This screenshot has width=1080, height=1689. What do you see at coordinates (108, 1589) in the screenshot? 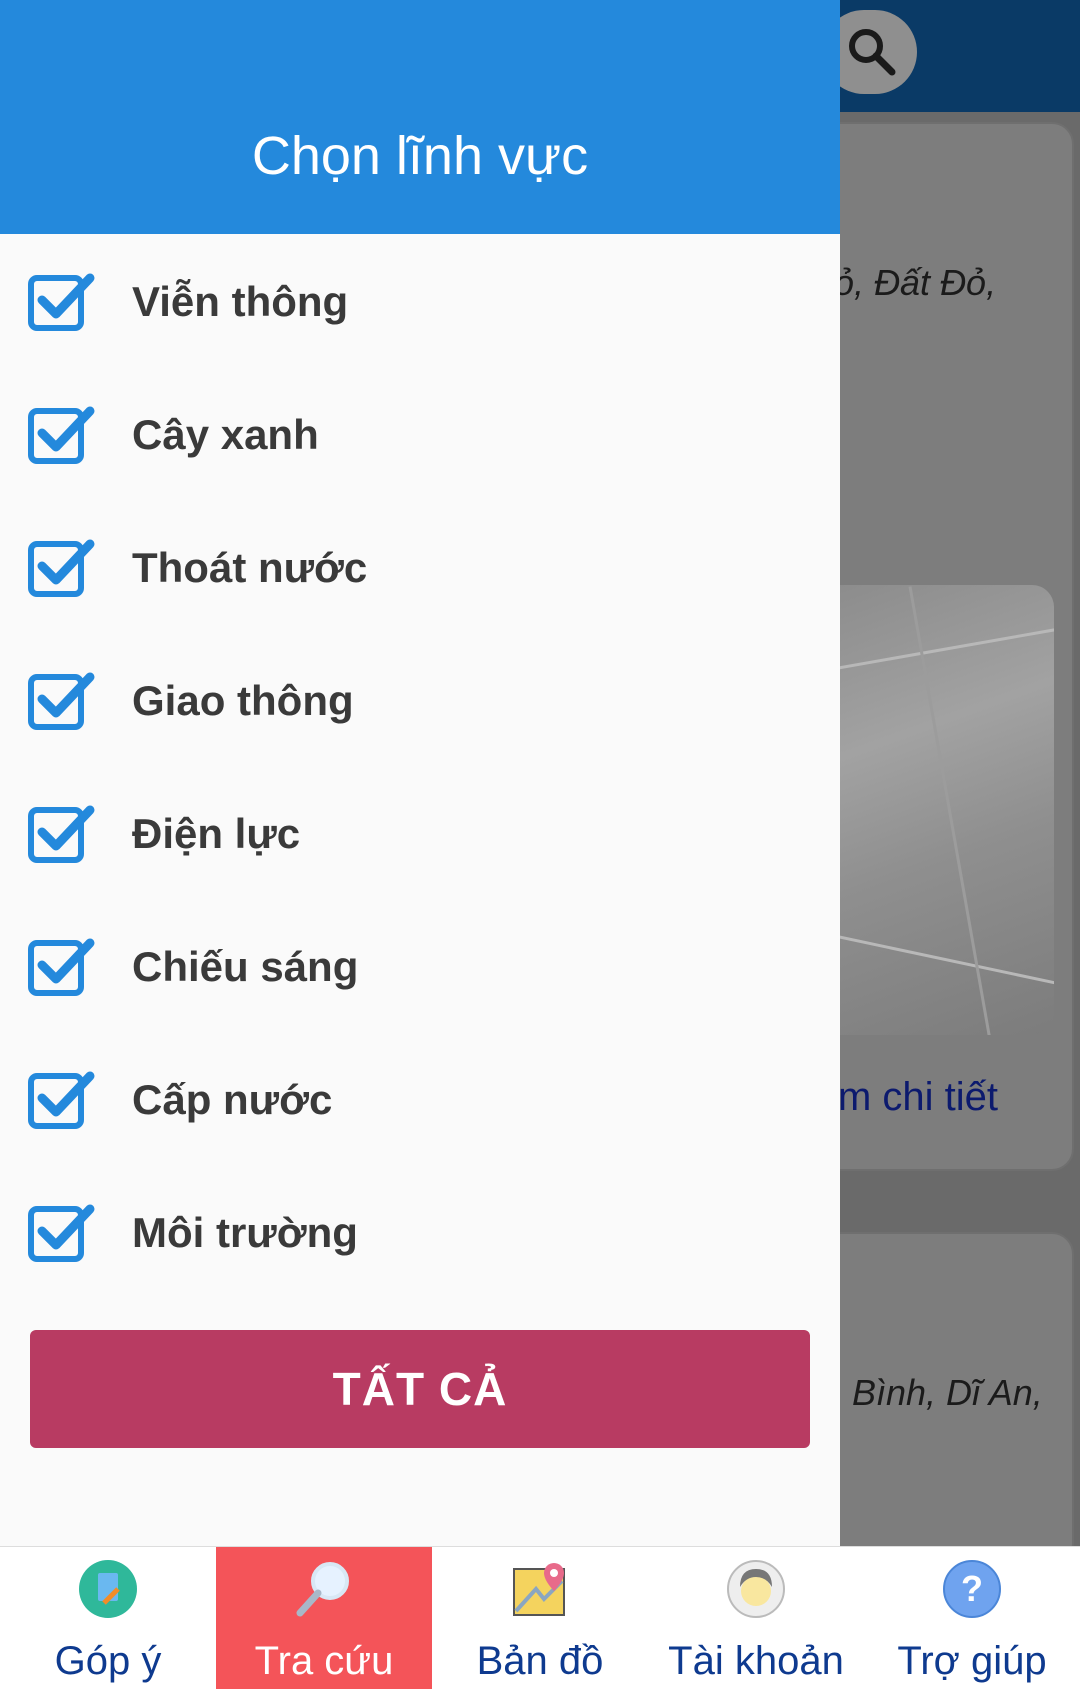
I see `feedback-icon` at bounding box center [108, 1589].